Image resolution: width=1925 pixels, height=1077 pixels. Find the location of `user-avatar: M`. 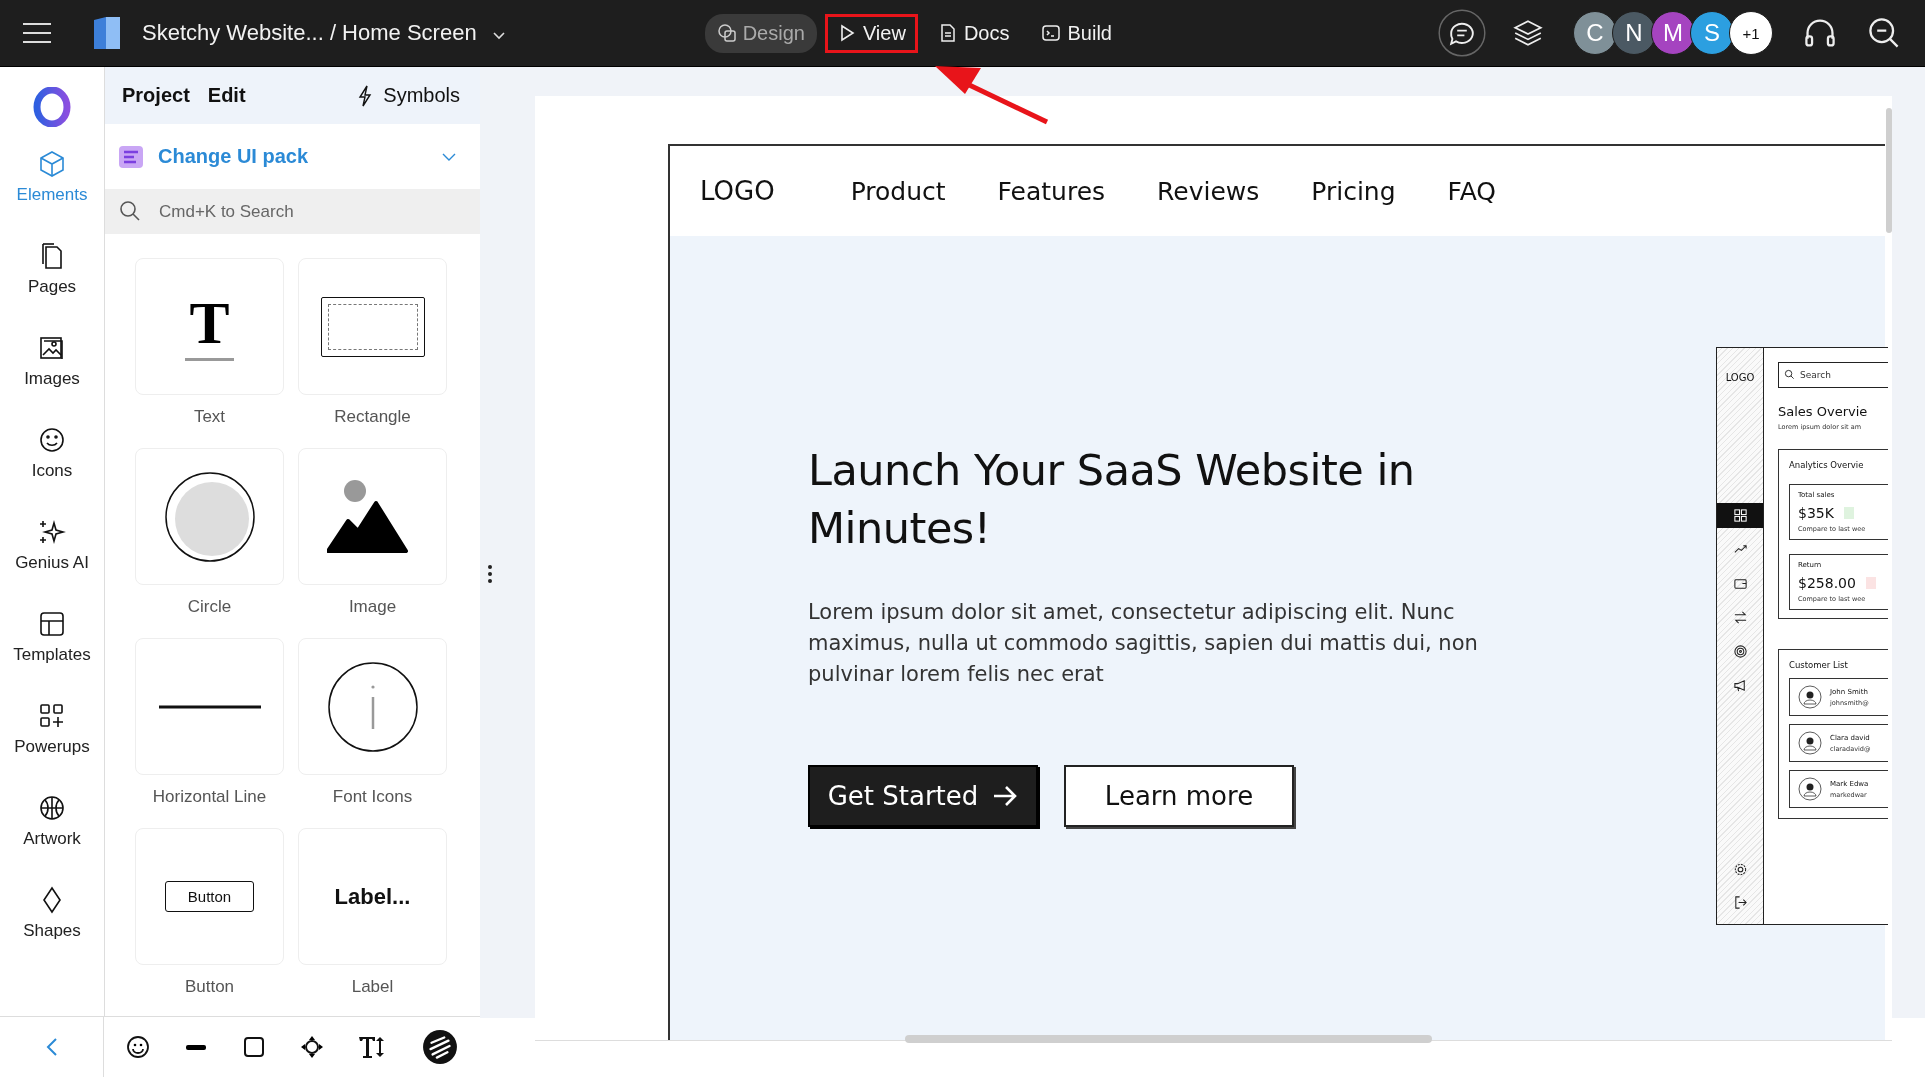

user-avatar: M is located at coordinates (1673, 33).